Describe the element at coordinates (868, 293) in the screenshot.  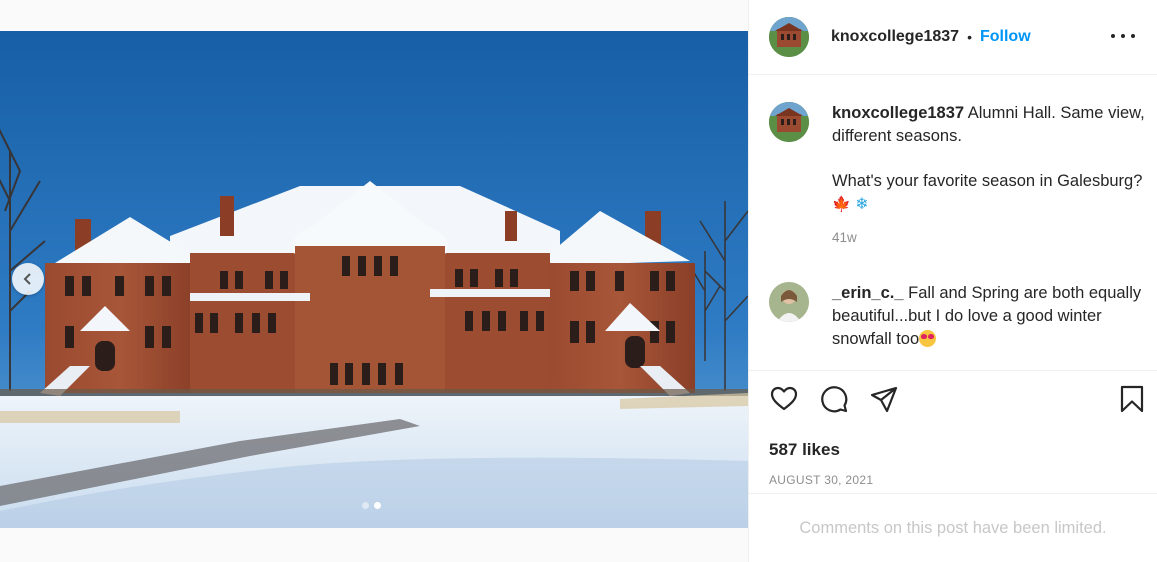
I see `comment-username: _erin_c._` at that location.